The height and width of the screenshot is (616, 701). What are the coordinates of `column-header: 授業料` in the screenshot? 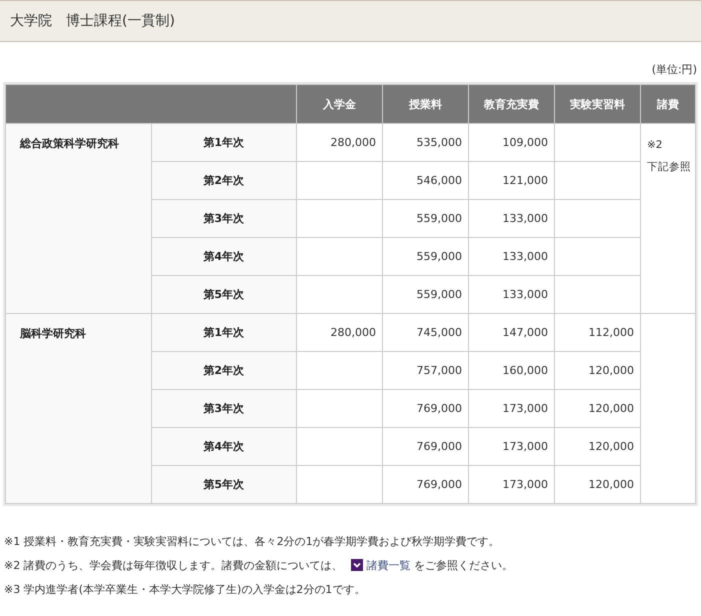 It's located at (425, 104).